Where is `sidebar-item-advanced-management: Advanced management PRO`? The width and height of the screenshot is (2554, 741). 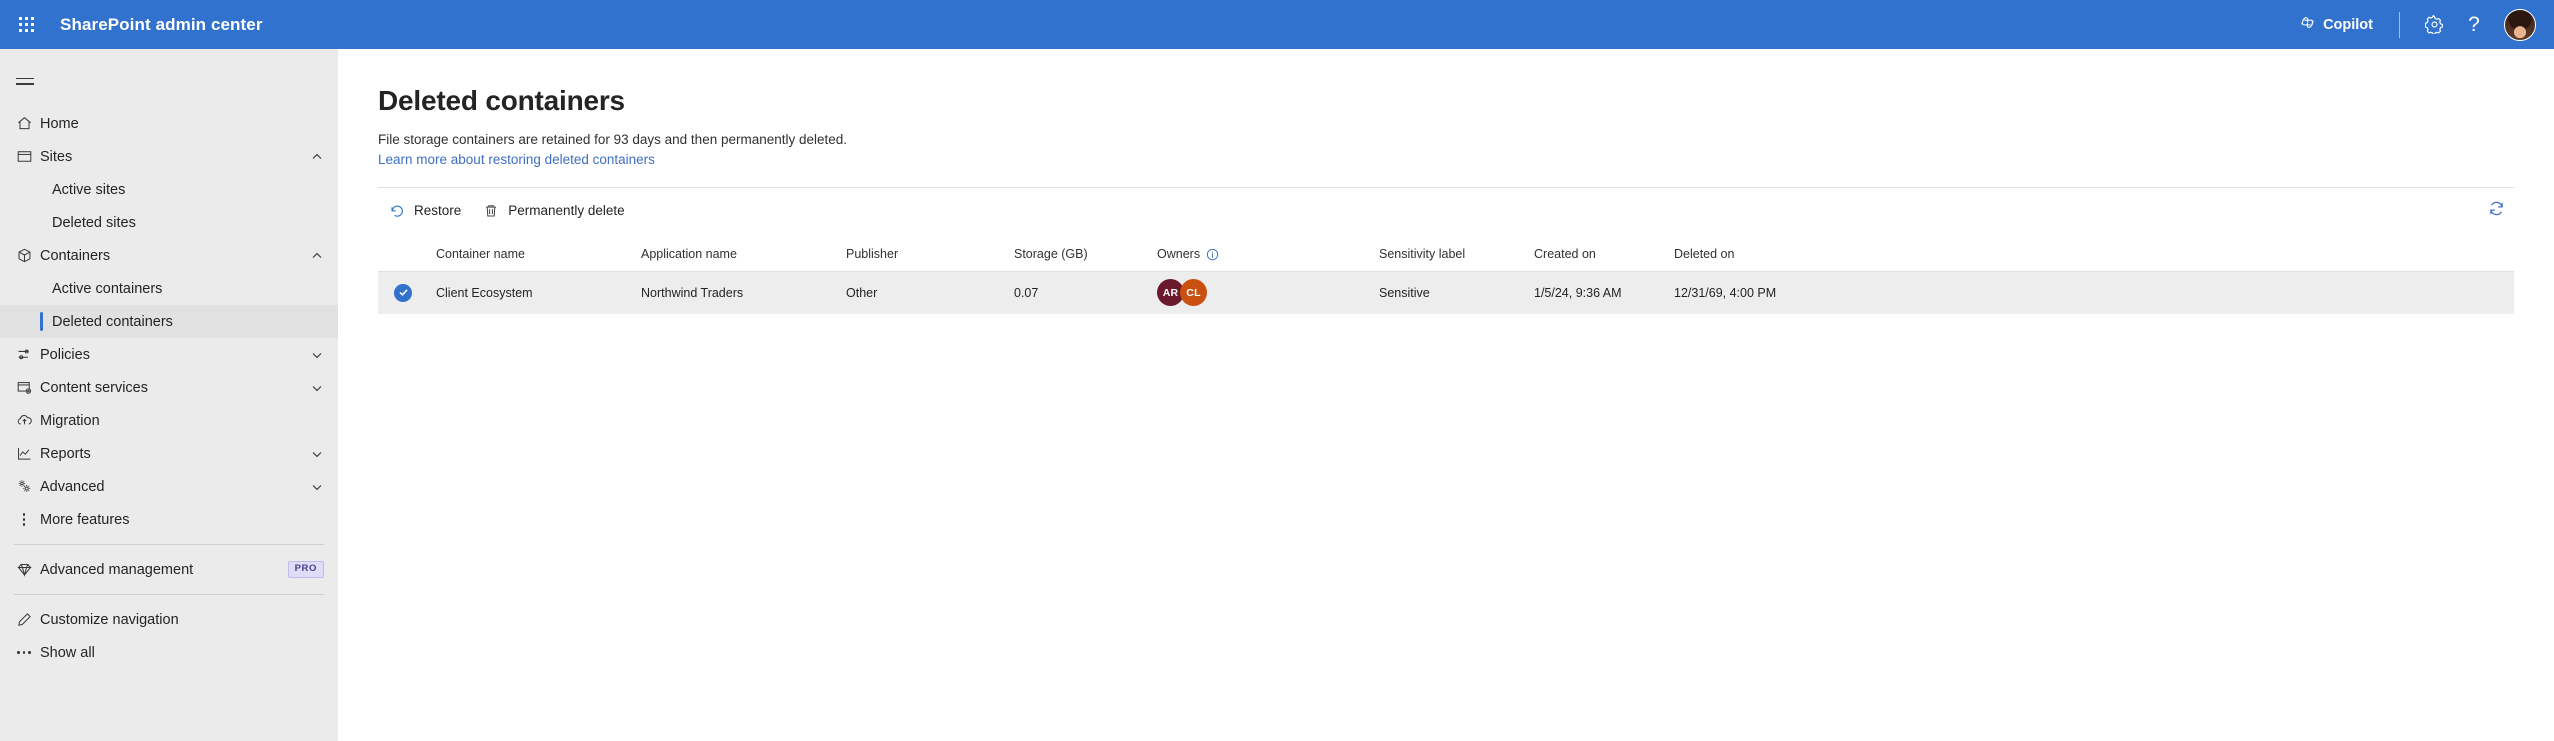
sidebar-item-advanced-management: Advanced management PRO is located at coordinates (169, 569).